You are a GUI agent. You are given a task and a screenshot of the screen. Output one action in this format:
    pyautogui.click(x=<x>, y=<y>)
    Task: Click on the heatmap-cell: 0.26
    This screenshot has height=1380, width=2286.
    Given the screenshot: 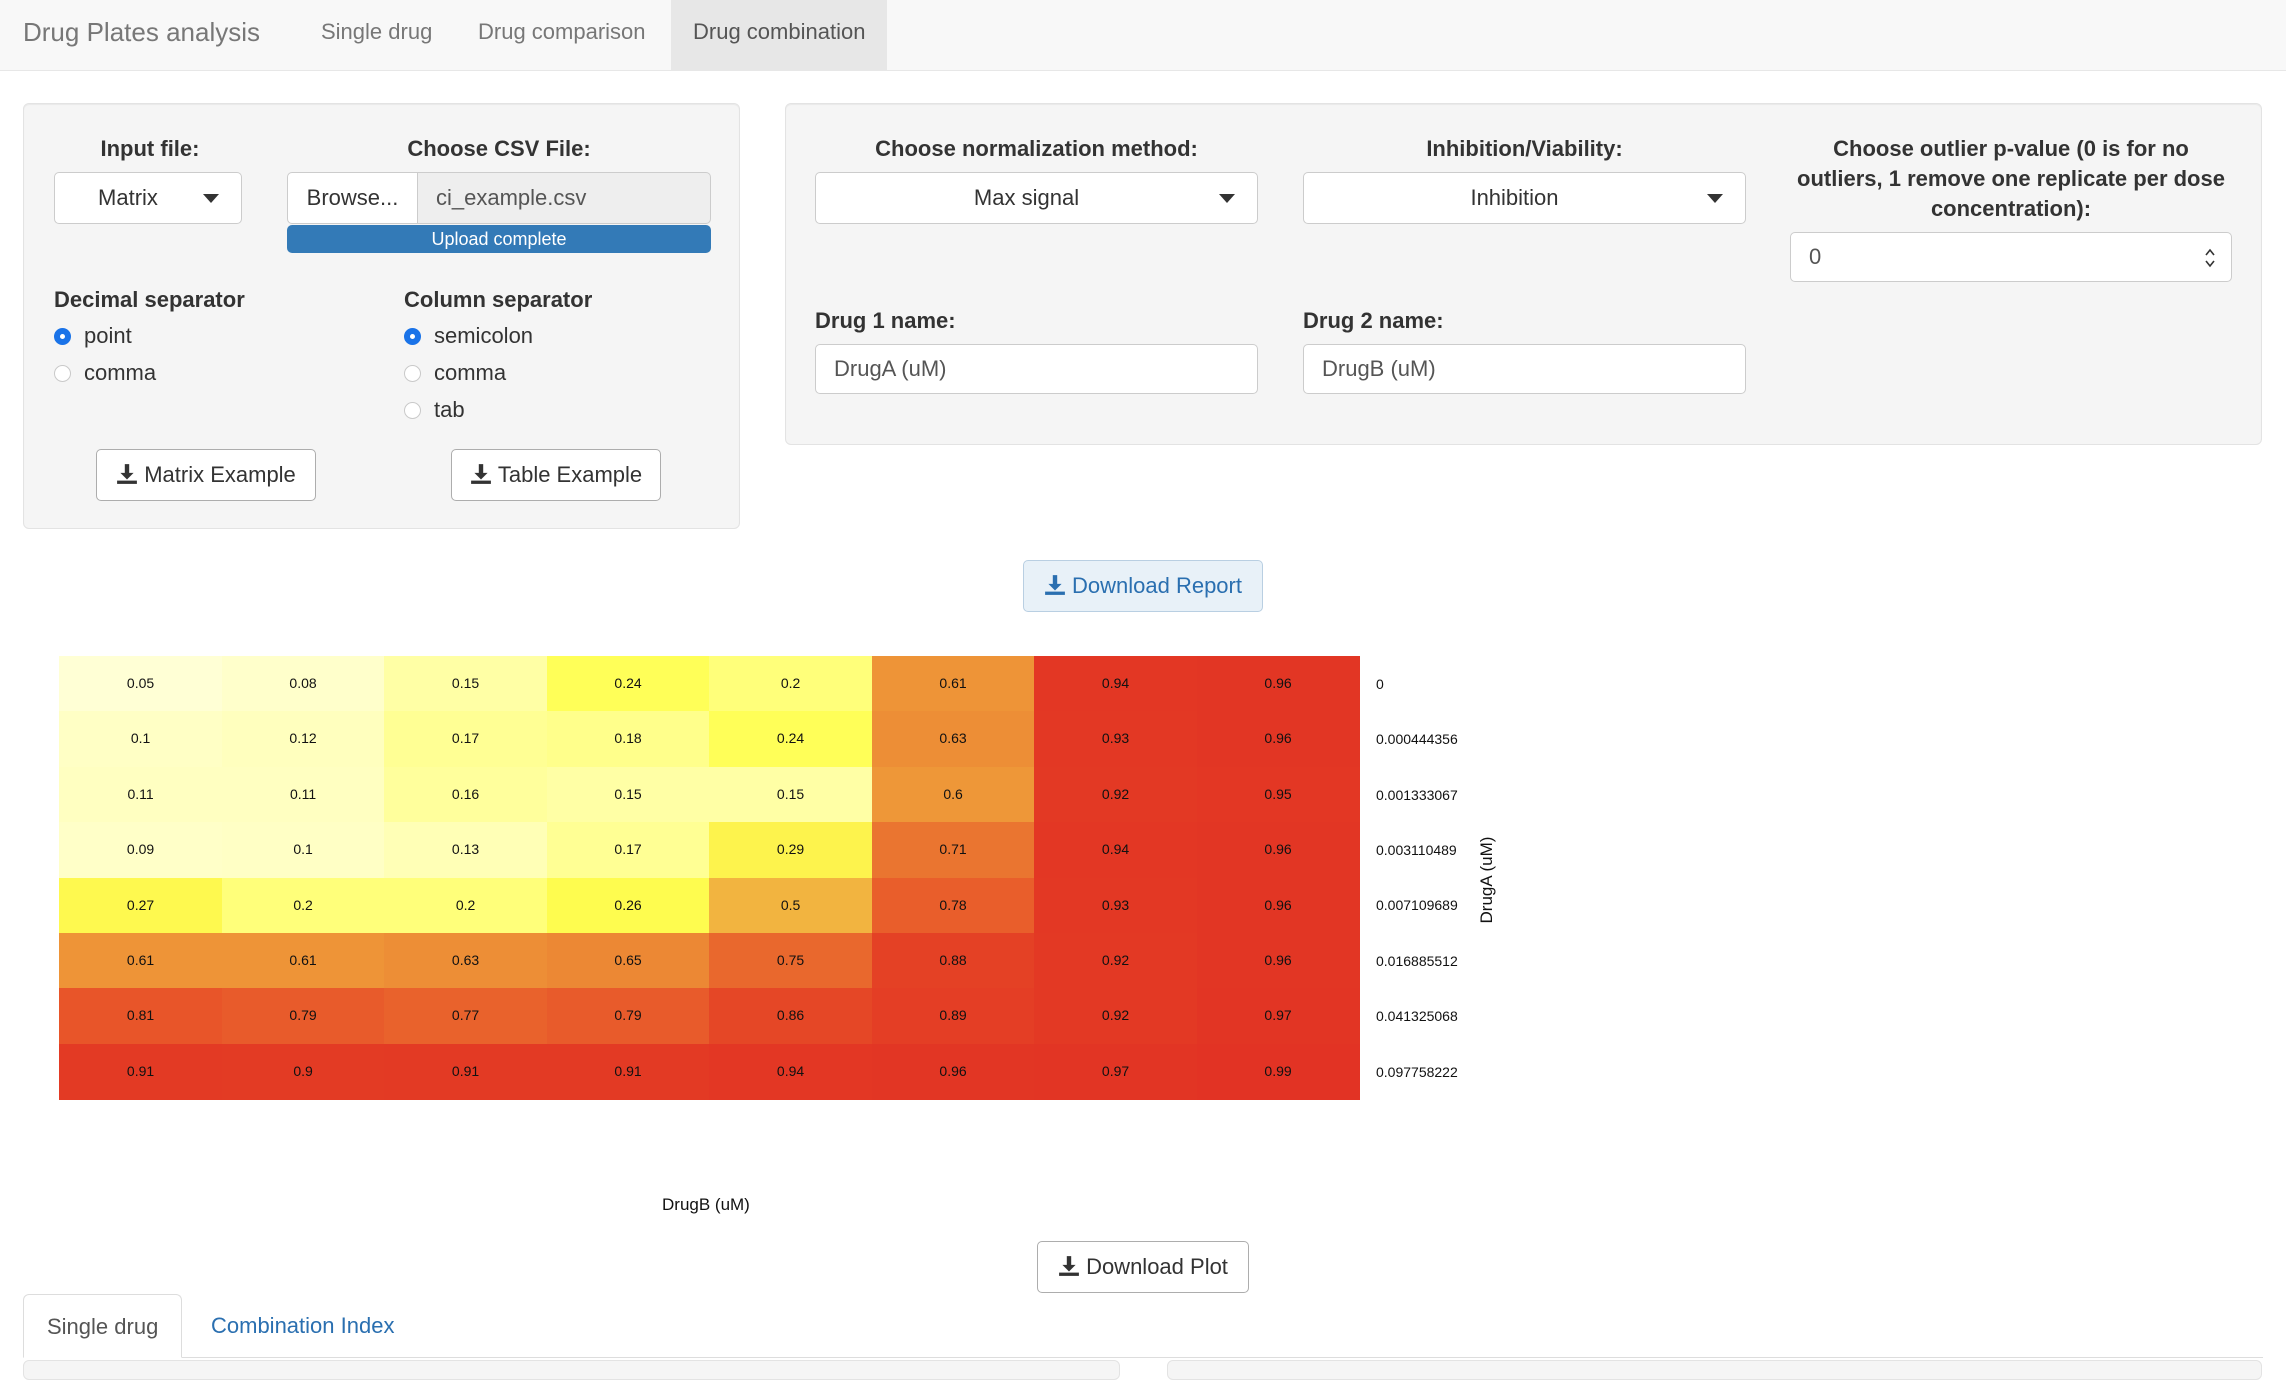 What is the action you would take?
    pyautogui.click(x=628, y=905)
    